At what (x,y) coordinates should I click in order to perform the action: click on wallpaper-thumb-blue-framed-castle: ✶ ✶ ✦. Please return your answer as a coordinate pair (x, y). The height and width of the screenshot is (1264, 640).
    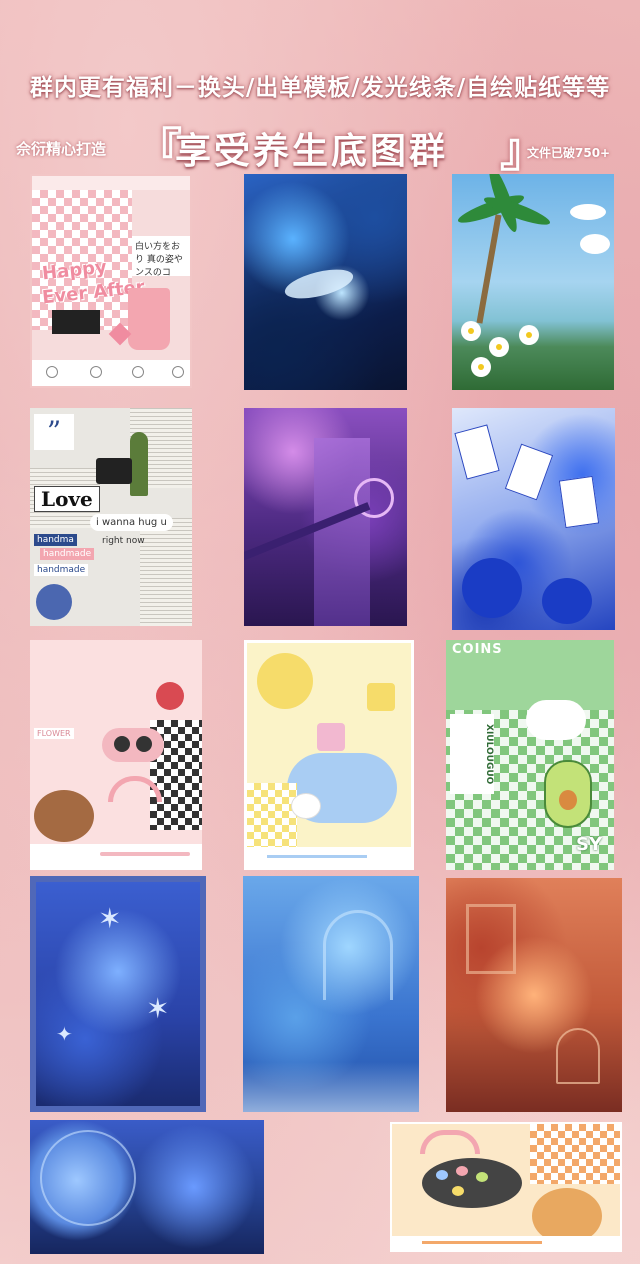
    Looking at the image, I should click on (118, 994).